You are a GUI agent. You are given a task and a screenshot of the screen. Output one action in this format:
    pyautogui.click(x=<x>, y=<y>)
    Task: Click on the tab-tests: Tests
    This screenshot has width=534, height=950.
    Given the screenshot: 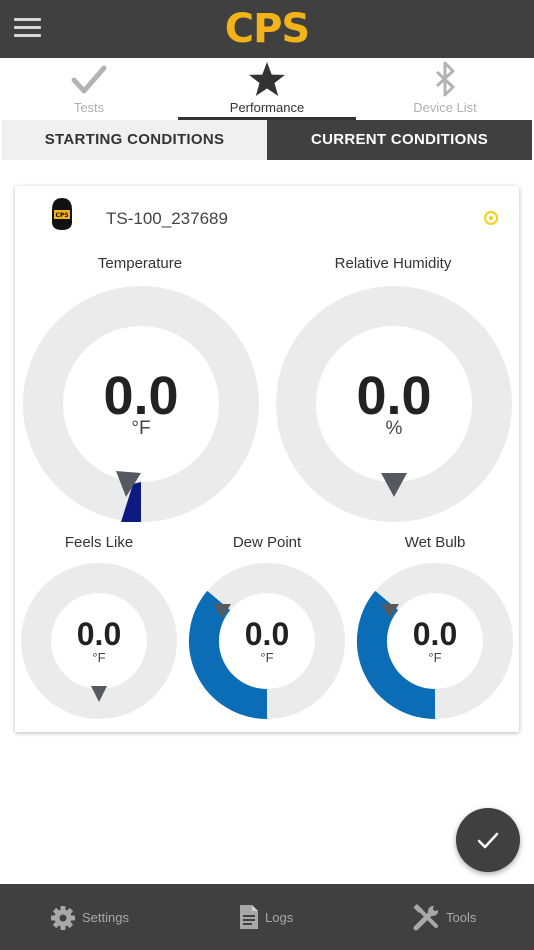 What is the action you would take?
    pyautogui.click(x=89, y=89)
    